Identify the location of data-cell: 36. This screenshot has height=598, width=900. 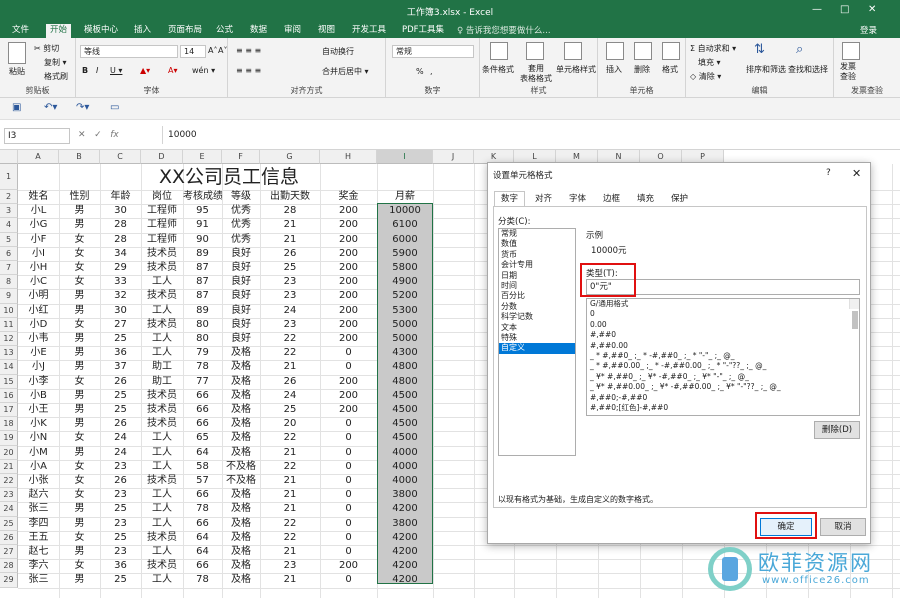
(120, 353).